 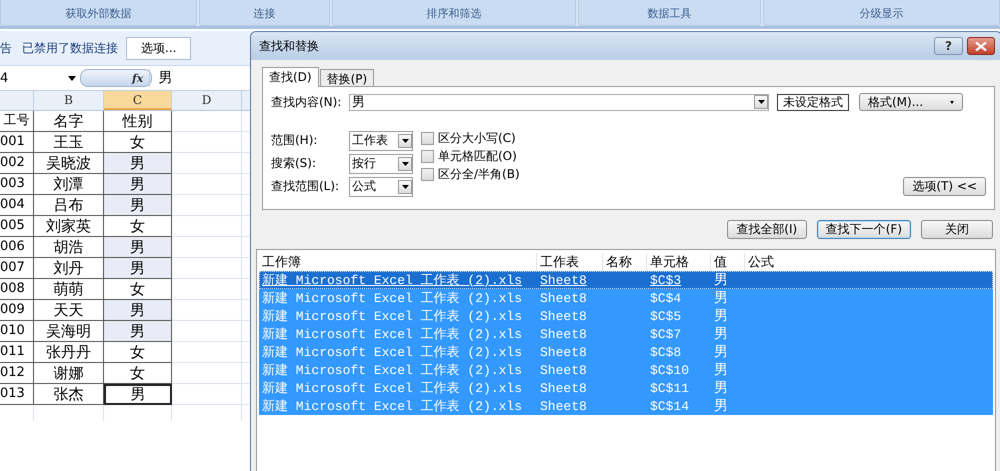 I want to click on result-row: 新建 Microsoft Excel 工作表 (2).xls Sheet8 $C$3 男, so click(x=626, y=280).